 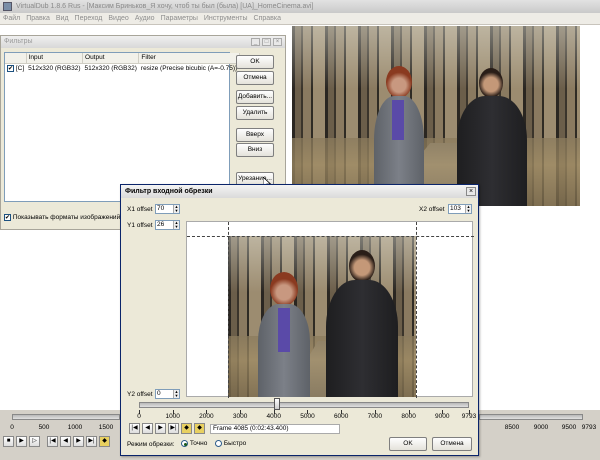 What do you see at coordinates (54, 69) in the screenshot?
I see `filter-input: 512x320 (RGB32)` at bounding box center [54, 69].